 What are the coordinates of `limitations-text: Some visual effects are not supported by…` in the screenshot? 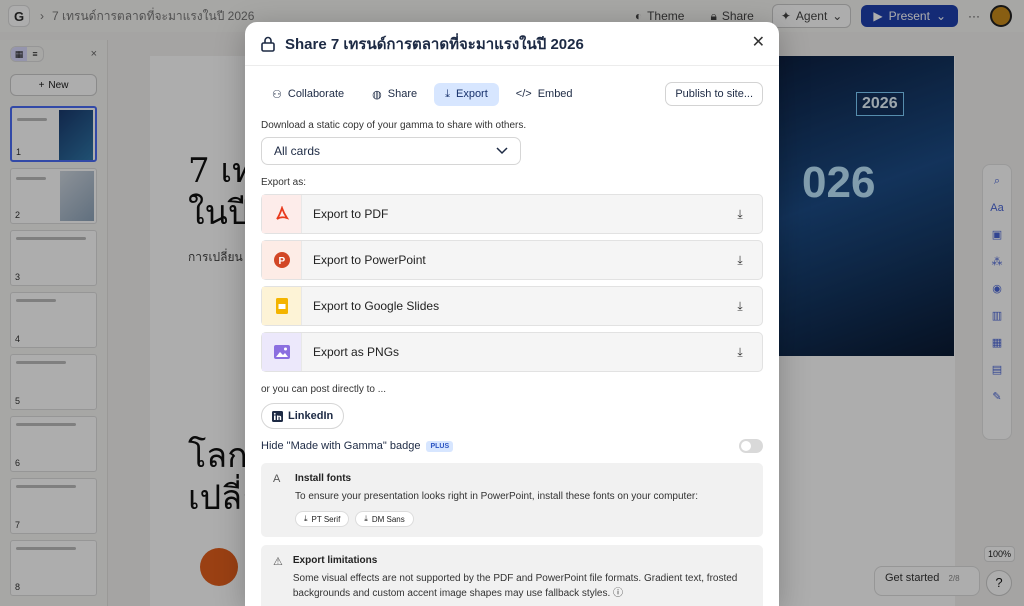 It's located at (515, 586).